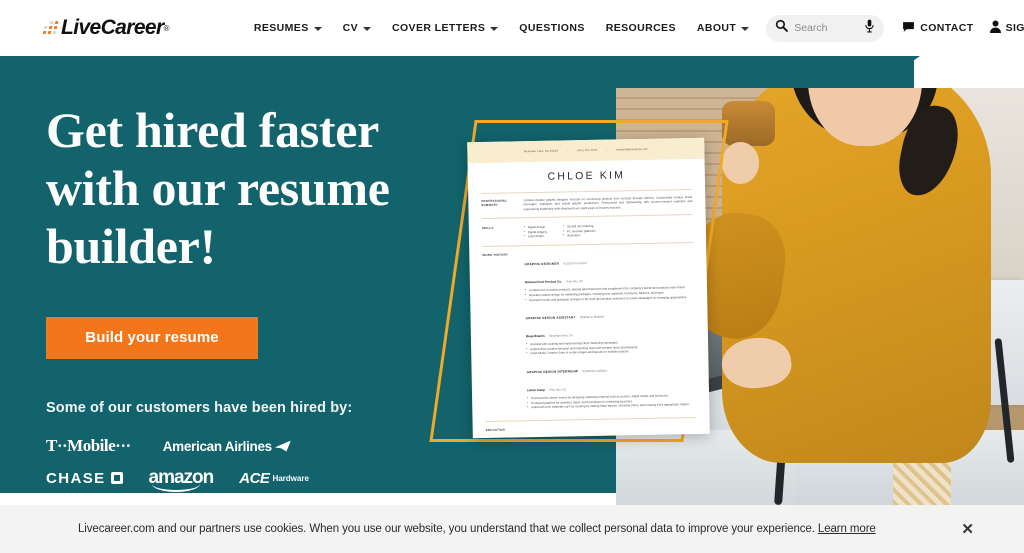 Image resolution: width=1024 pixels, height=553 pixels. Describe the element at coordinates (254, 478) in the screenshot. I see `brand-label-ace: ACE` at that location.